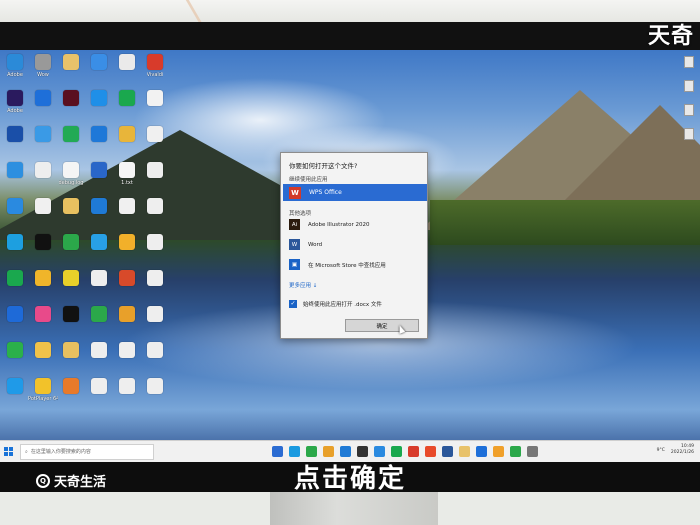 The height and width of the screenshot is (525, 700). What do you see at coordinates (127, 179) in the screenshot?
I see `desktop-icon: 1.txt` at bounding box center [127, 179].